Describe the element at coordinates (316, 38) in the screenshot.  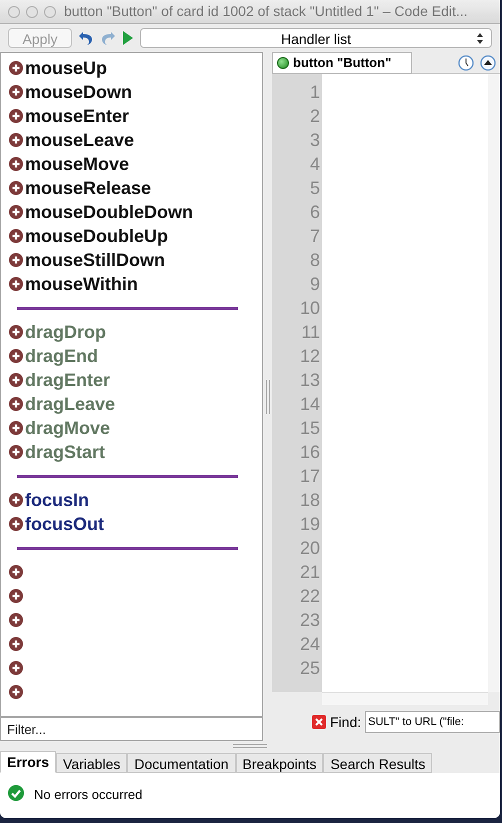
I see `handler-list-dropdown: Handler list` at that location.